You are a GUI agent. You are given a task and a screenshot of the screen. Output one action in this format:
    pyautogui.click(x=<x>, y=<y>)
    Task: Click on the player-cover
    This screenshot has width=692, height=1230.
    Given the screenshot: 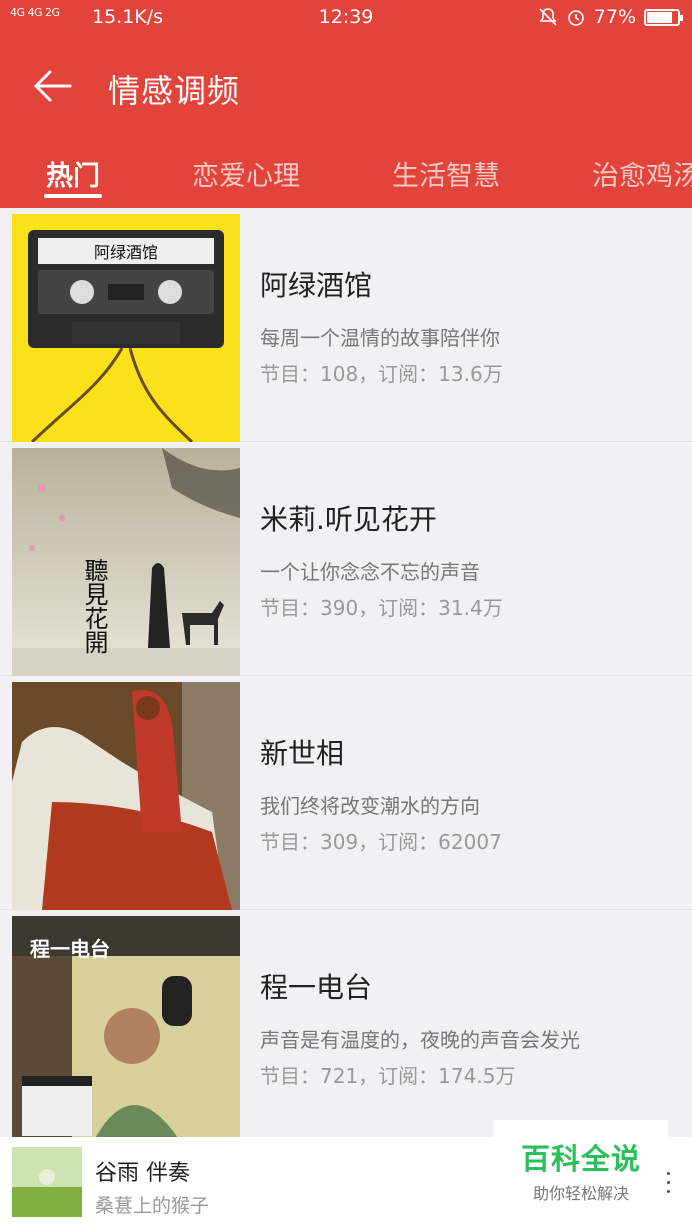 What is the action you would take?
    pyautogui.click(x=47, y=1182)
    